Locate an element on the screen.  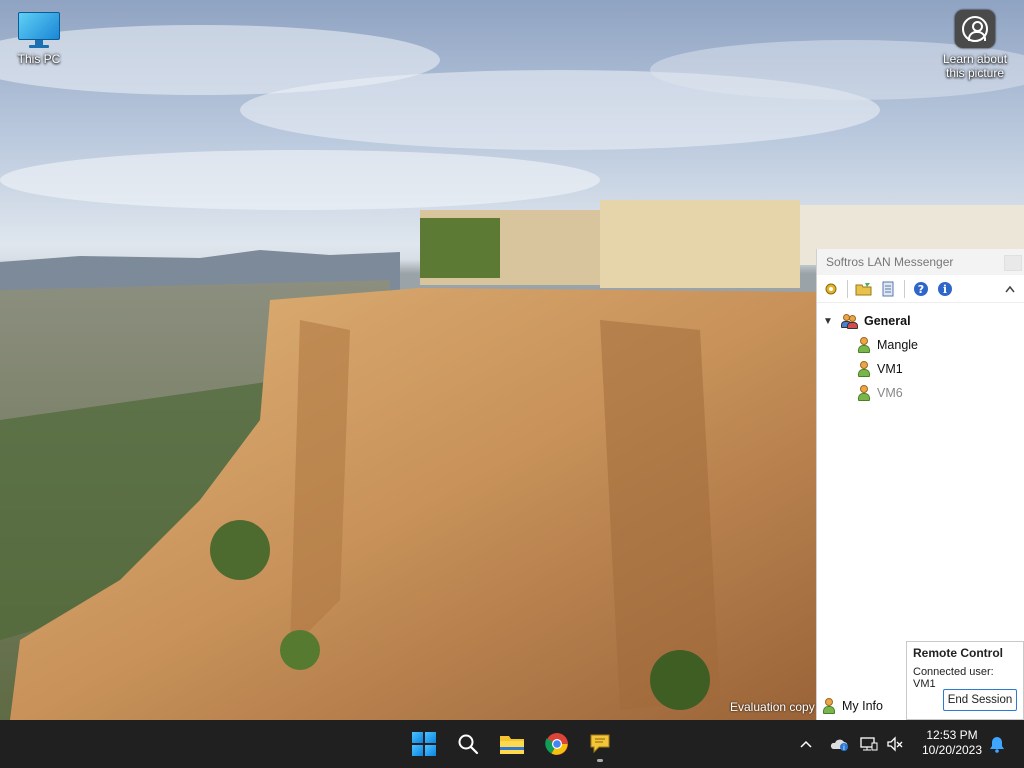
evaluation-copy-watermark: Evaluation copy is located at coordinates (772, 707).